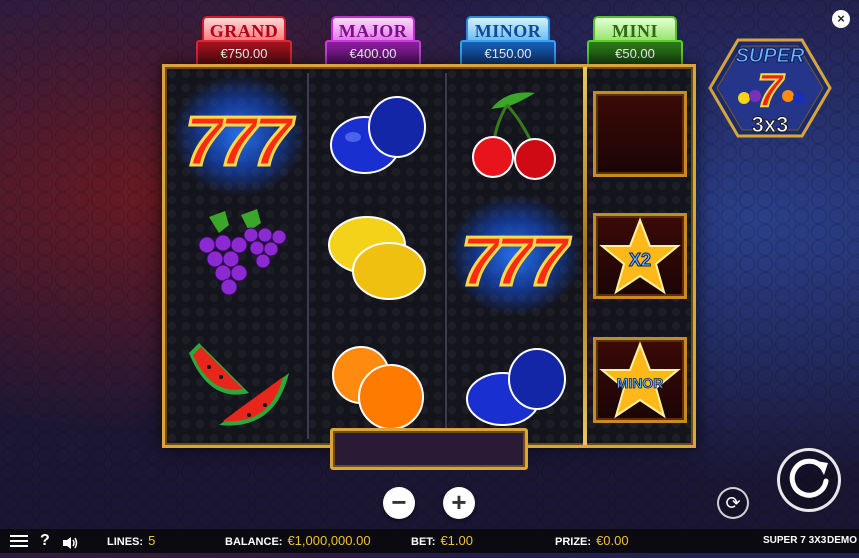  Describe the element at coordinates (612, 540) in the screenshot. I see `prize-value: €0.00` at that location.